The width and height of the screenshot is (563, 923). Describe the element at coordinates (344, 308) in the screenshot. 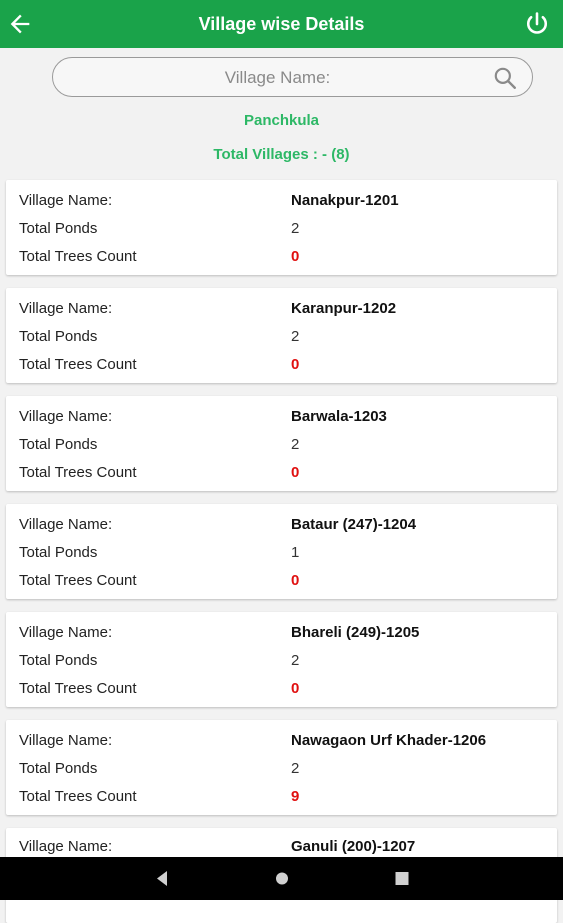

I see `village-name-value: Karanpur-1202` at that location.